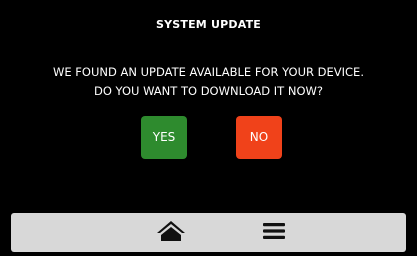 This screenshot has height=256, width=417. Describe the element at coordinates (208, 91) in the screenshot. I see `message-line-2: DO YOU WANT TO DOWNLOAD IT NOW?` at that location.